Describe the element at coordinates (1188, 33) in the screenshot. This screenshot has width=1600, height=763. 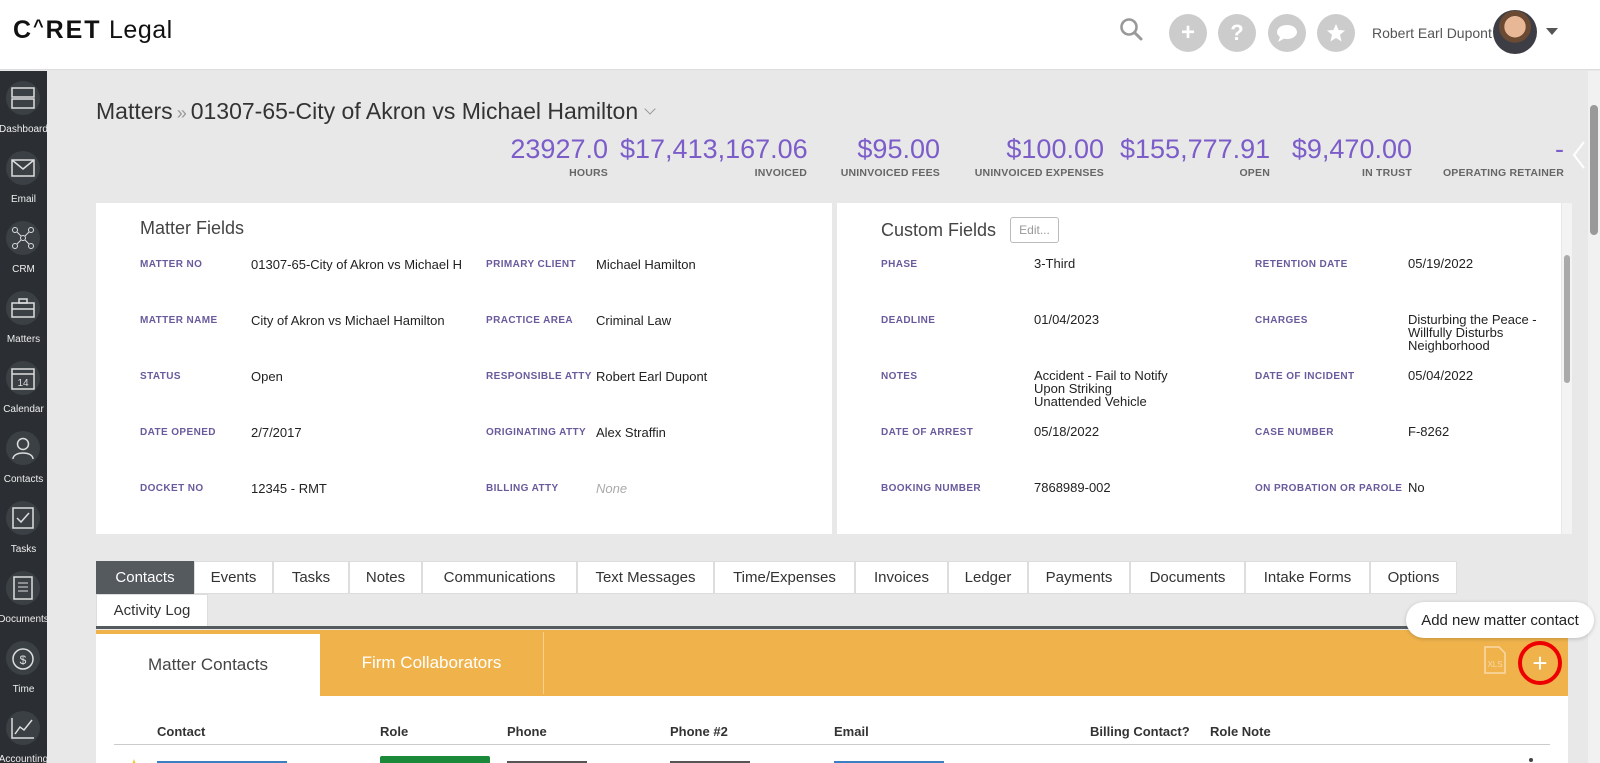
I see `plus-icon: +` at that location.